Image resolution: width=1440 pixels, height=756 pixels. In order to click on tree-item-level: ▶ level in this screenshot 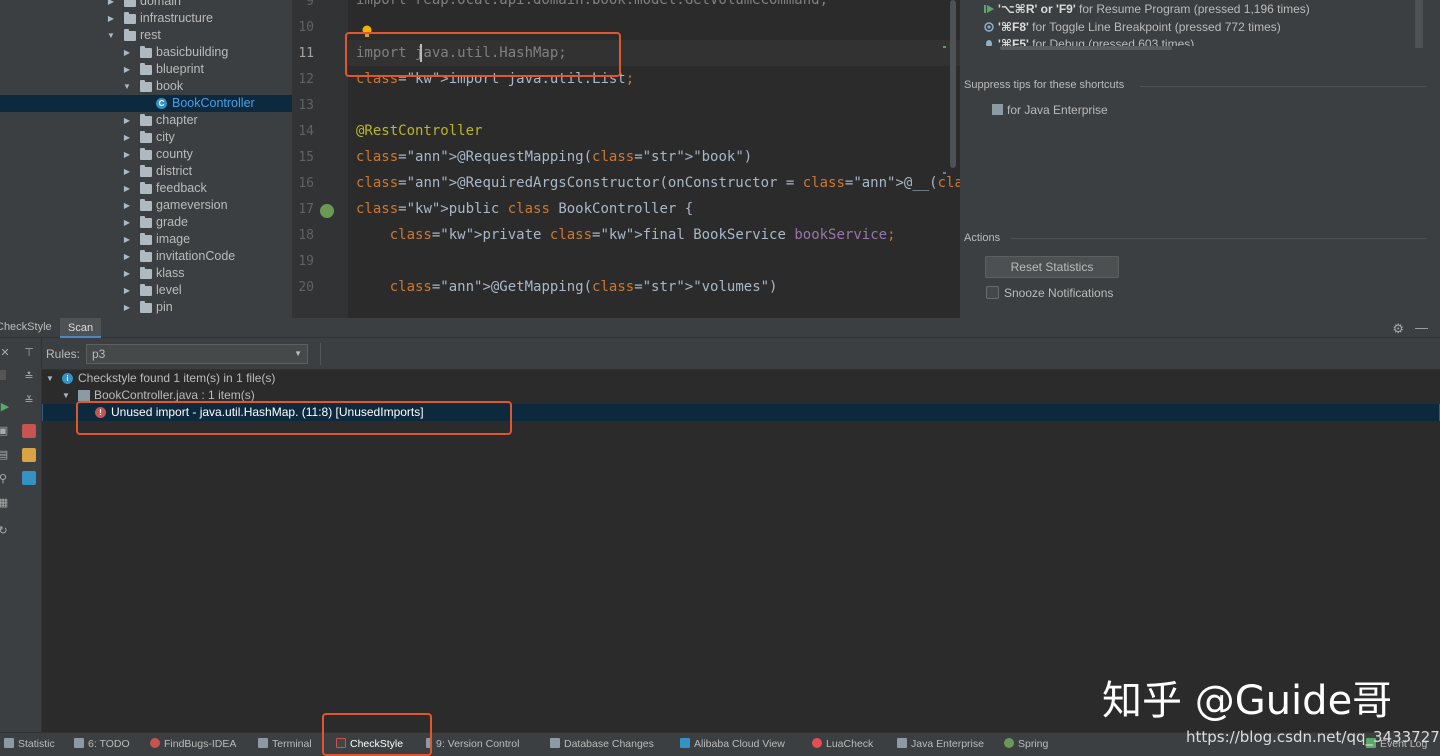, I will do `click(146, 290)`.